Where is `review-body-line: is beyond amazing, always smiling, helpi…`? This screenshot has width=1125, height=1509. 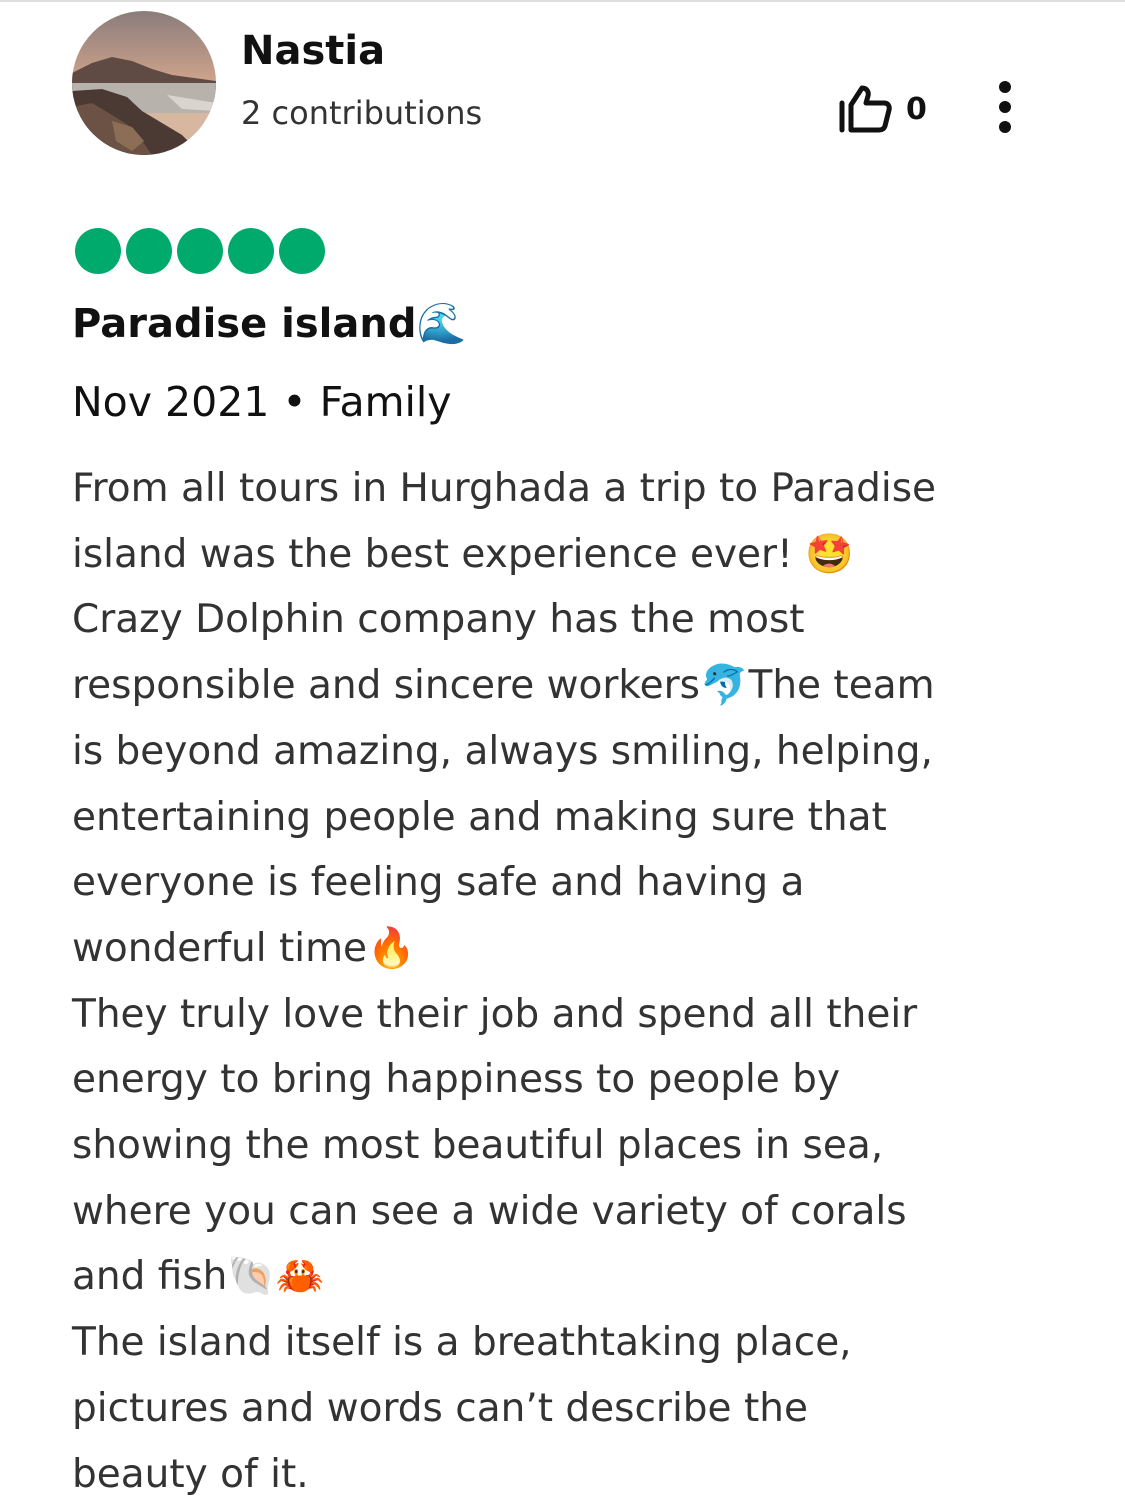 review-body-line: is beyond amazing, always smiling, helpi… is located at coordinates (502, 751).